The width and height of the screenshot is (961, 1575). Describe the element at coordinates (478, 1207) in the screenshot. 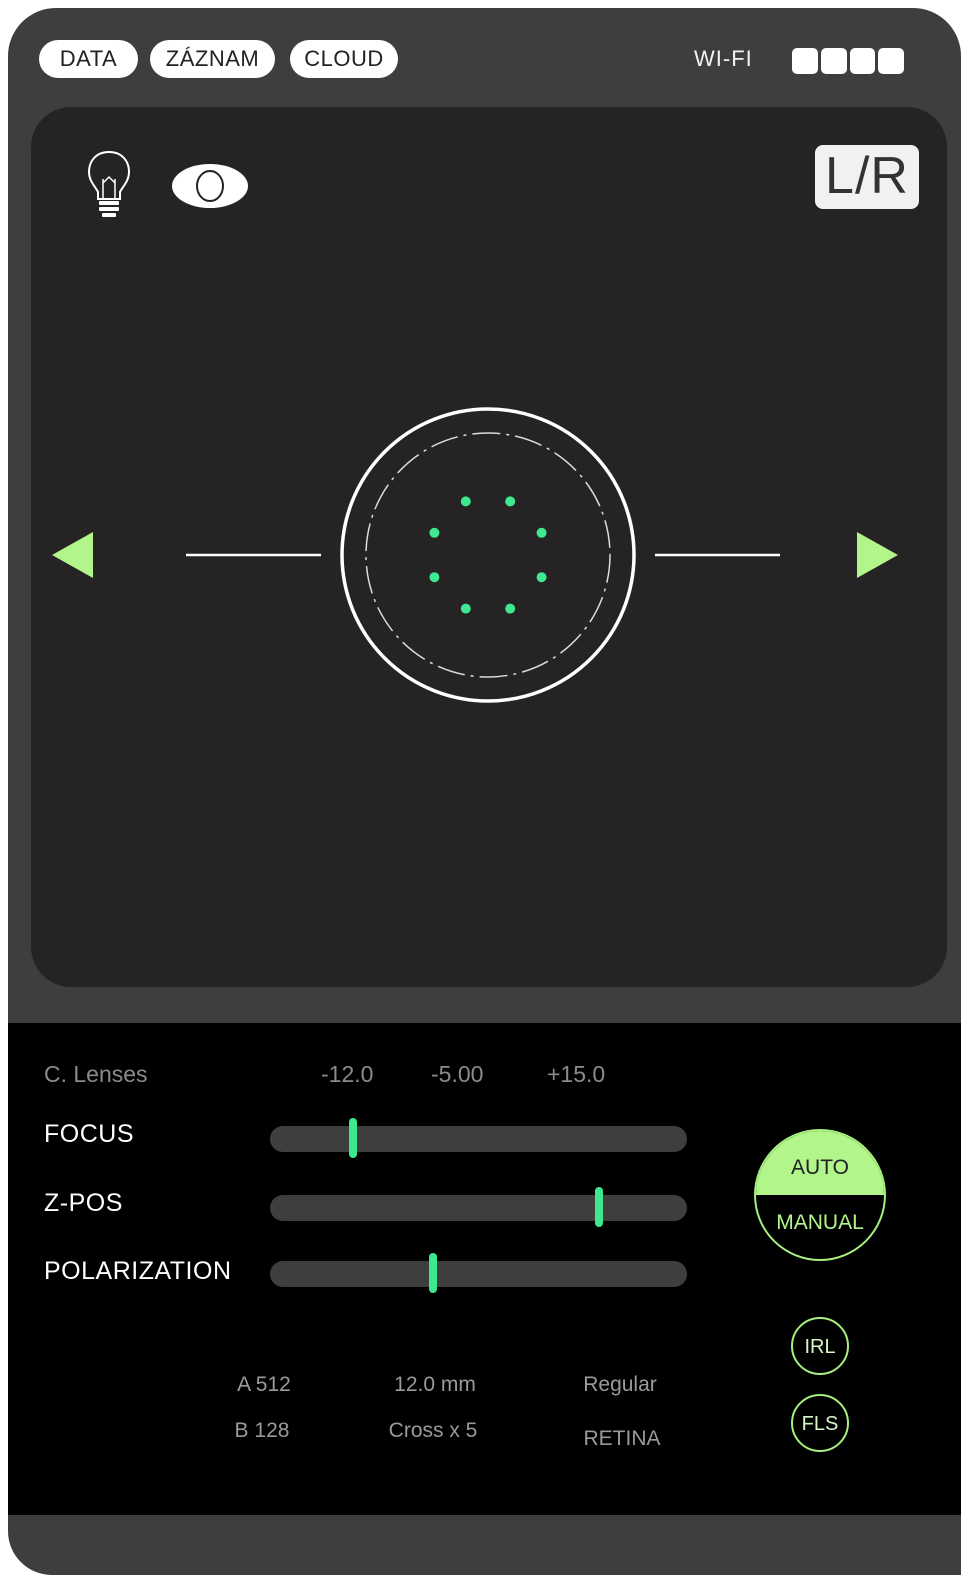

I see `zpos-slider` at that location.